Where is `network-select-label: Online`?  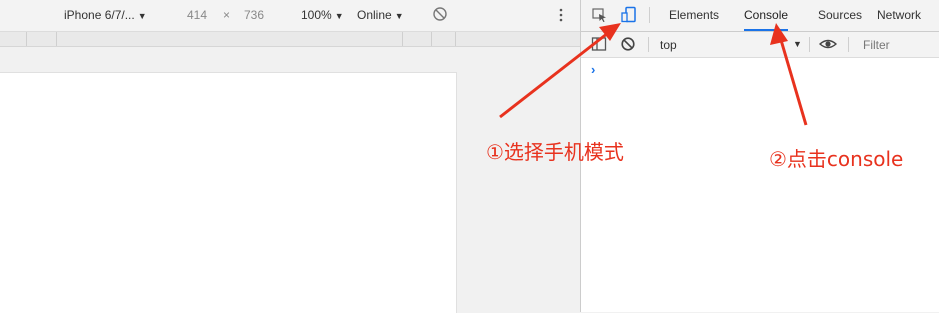
network-select-label: Online is located at coordinates (374, 15).